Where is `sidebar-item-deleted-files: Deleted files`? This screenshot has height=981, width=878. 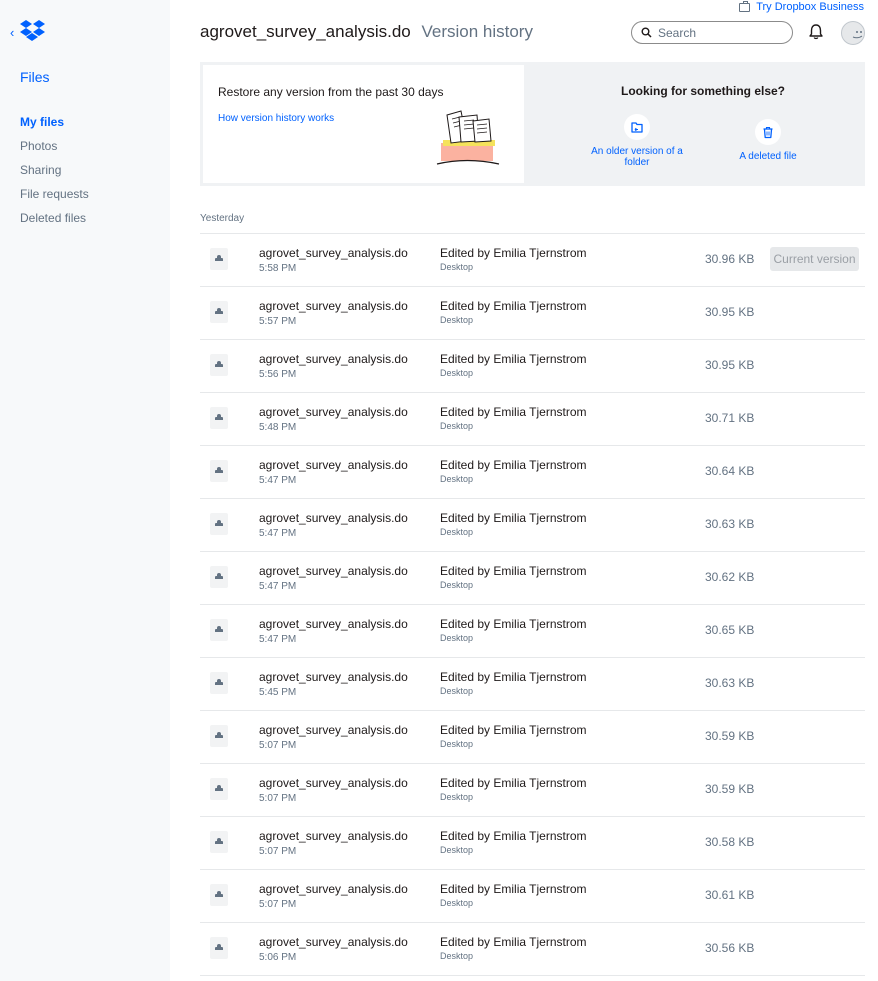
sidebar-item-deleted-files: Deleted files is located at coordinates (54, 222).